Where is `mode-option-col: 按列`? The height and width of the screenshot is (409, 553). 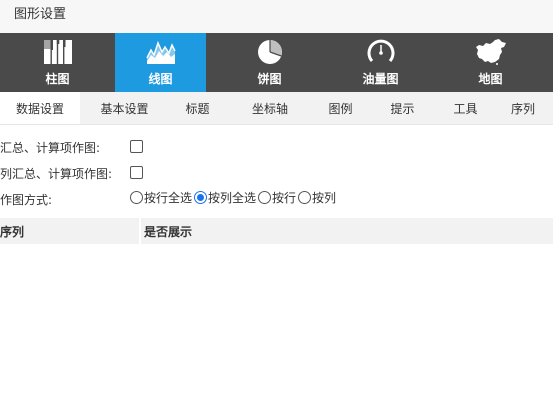 mode-option-col: 按列 is located at coordinates (317, 197).